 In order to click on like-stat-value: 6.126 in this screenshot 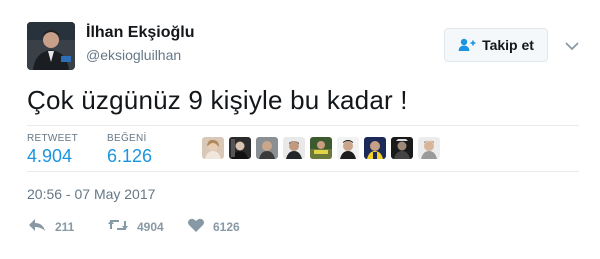, I will do `click(130, 156)`.